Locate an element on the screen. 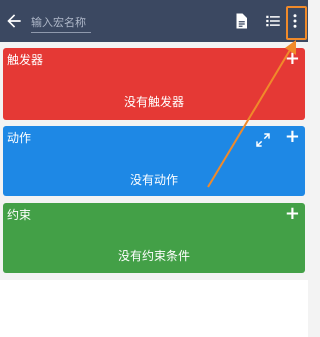 This screenshot has width=320, height=337. triggers-empty-text: 没有触发器 is located at coordinates (153, 102).